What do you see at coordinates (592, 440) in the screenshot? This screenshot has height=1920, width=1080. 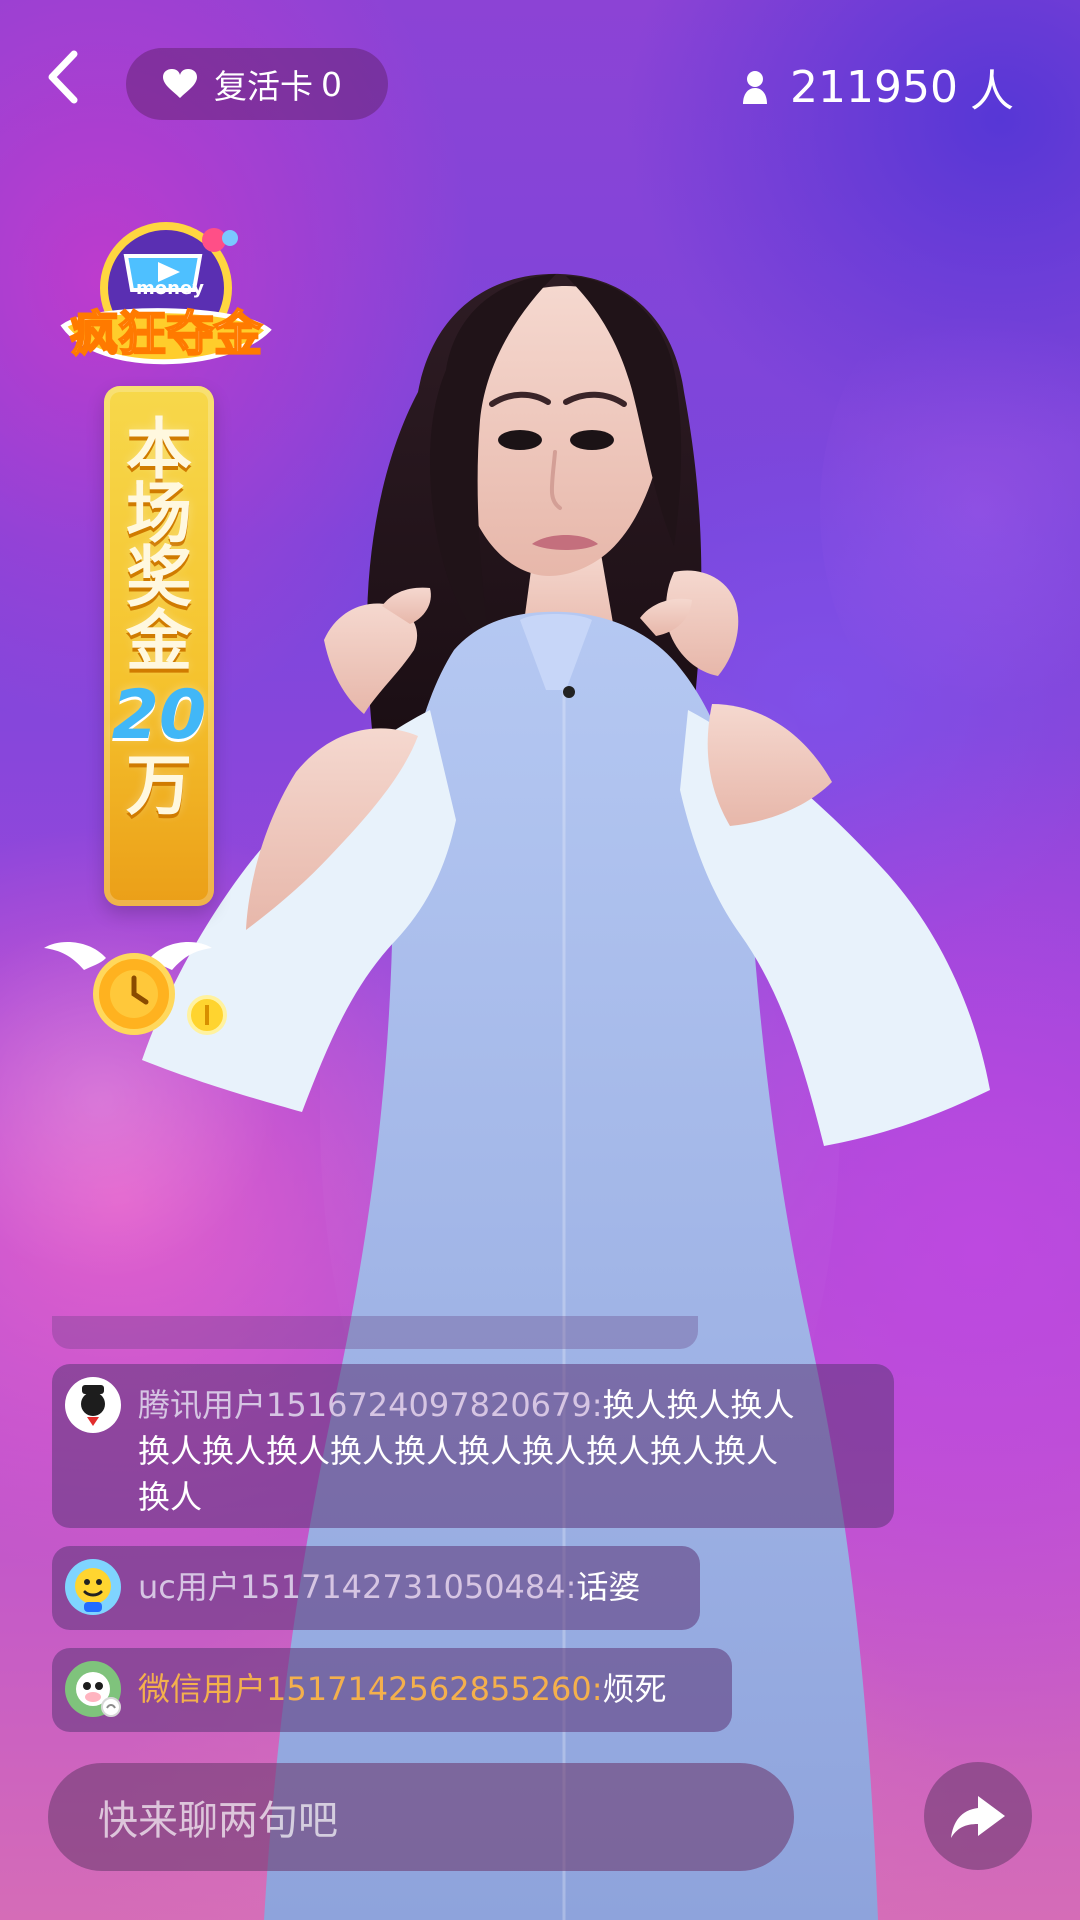 I see `host-eye-right` at bounding box center [592, 440].